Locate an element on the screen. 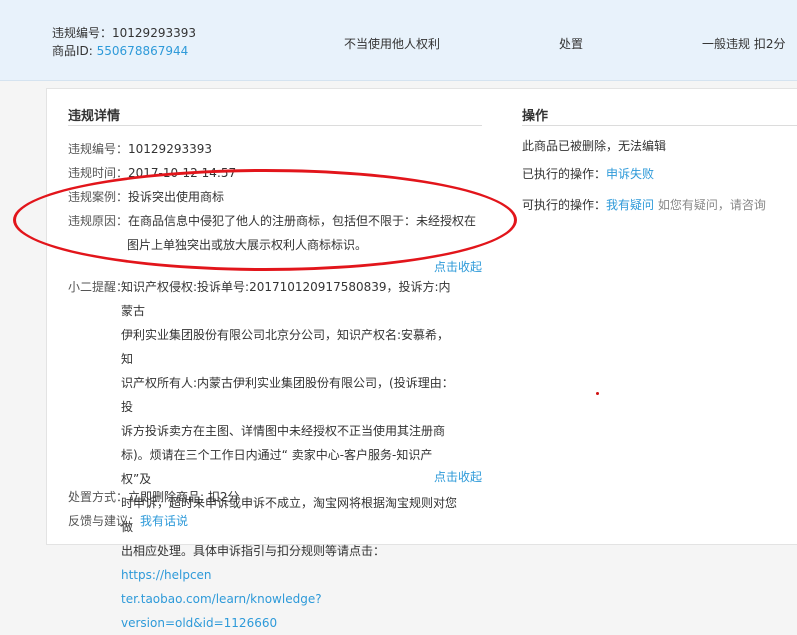  tip-line: 出相应处理。具体申诉指引与扣分规则等请点击： is located at coordinates (253, 551).